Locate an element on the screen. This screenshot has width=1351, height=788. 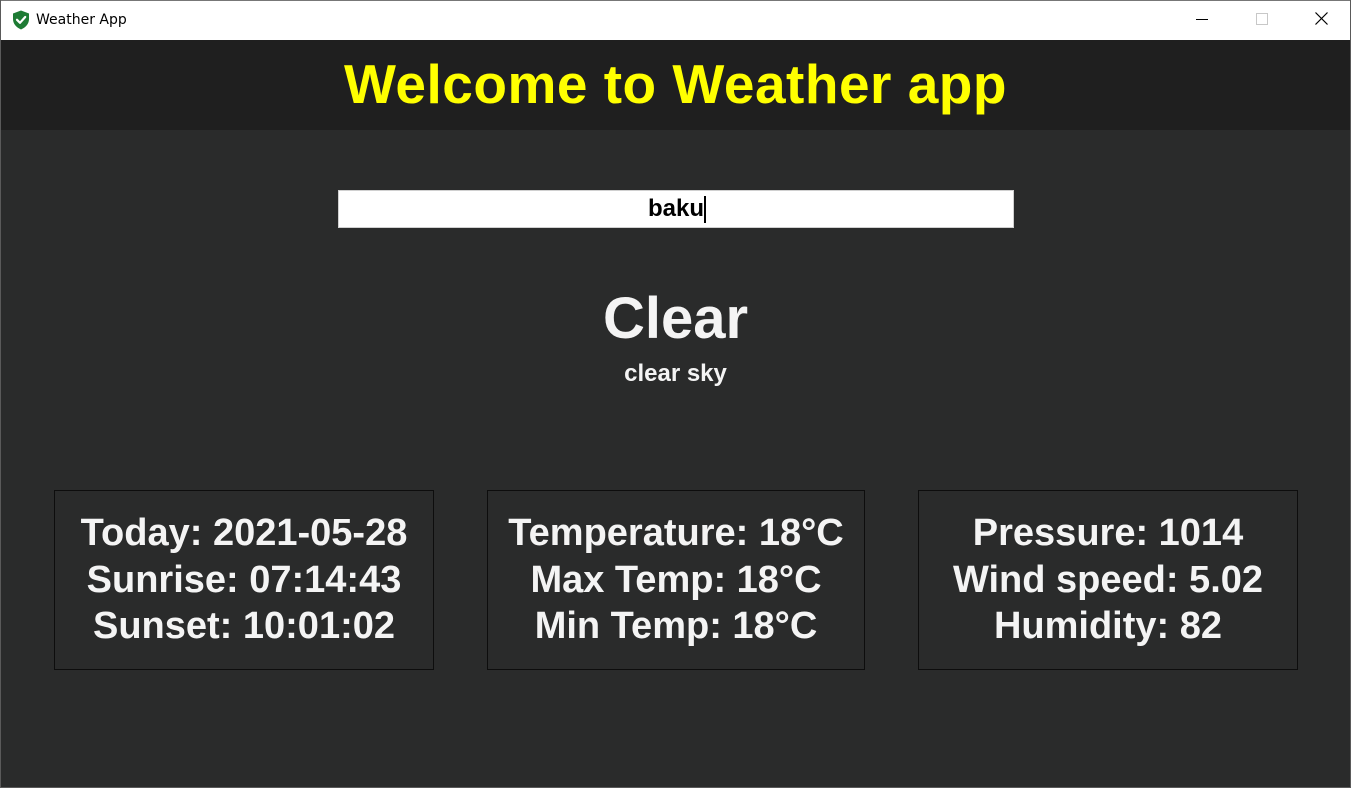
today-date: Today: 2021-05-28 is located at coordinates (244, 533).